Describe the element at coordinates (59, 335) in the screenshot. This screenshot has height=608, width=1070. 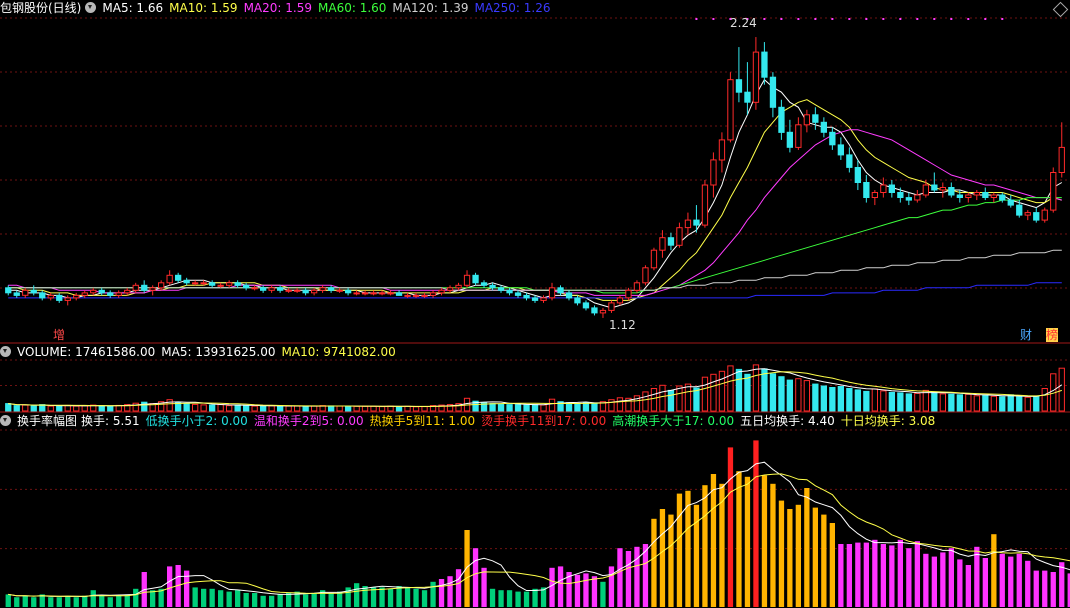
I see `marker-zeng: 增` at that location.